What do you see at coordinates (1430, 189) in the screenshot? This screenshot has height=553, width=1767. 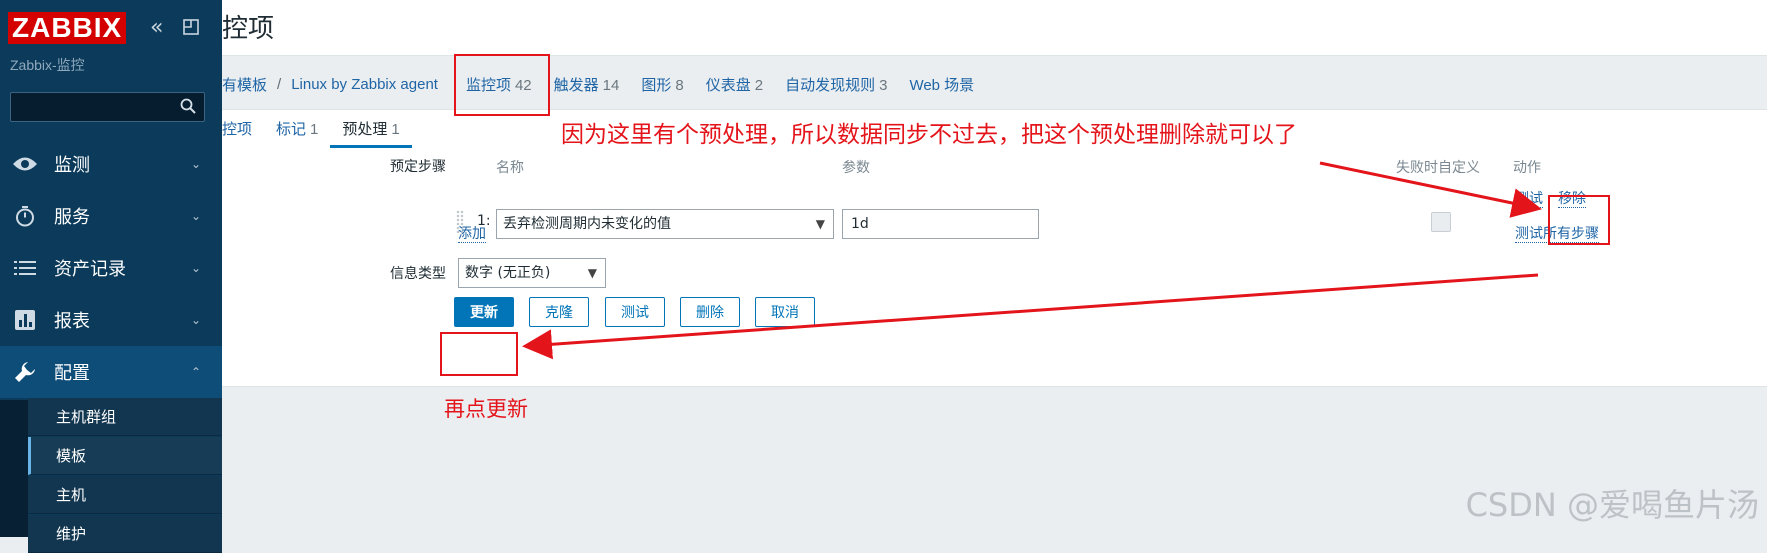 I see `arrow-to-remove` at bounding box center [1430, 189].